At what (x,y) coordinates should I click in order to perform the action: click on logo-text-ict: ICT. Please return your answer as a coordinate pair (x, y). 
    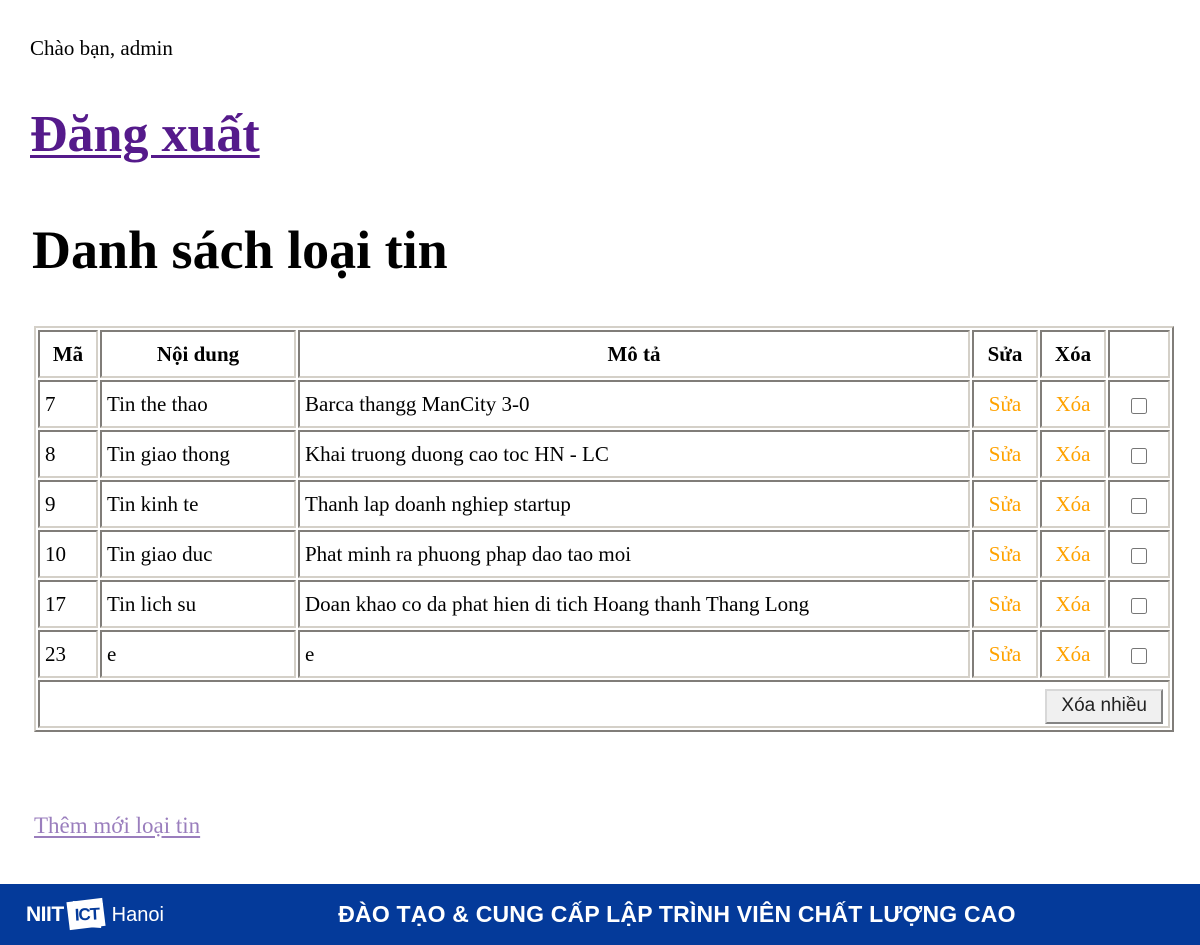
    Looking at the image, I should click on (86, 914).